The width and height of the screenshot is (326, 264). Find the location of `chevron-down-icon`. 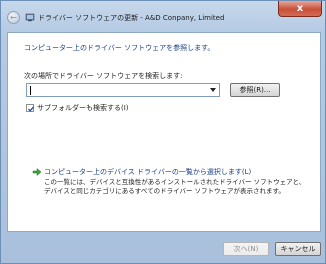

chevron-down-icon is located at coordinates (213, 90).